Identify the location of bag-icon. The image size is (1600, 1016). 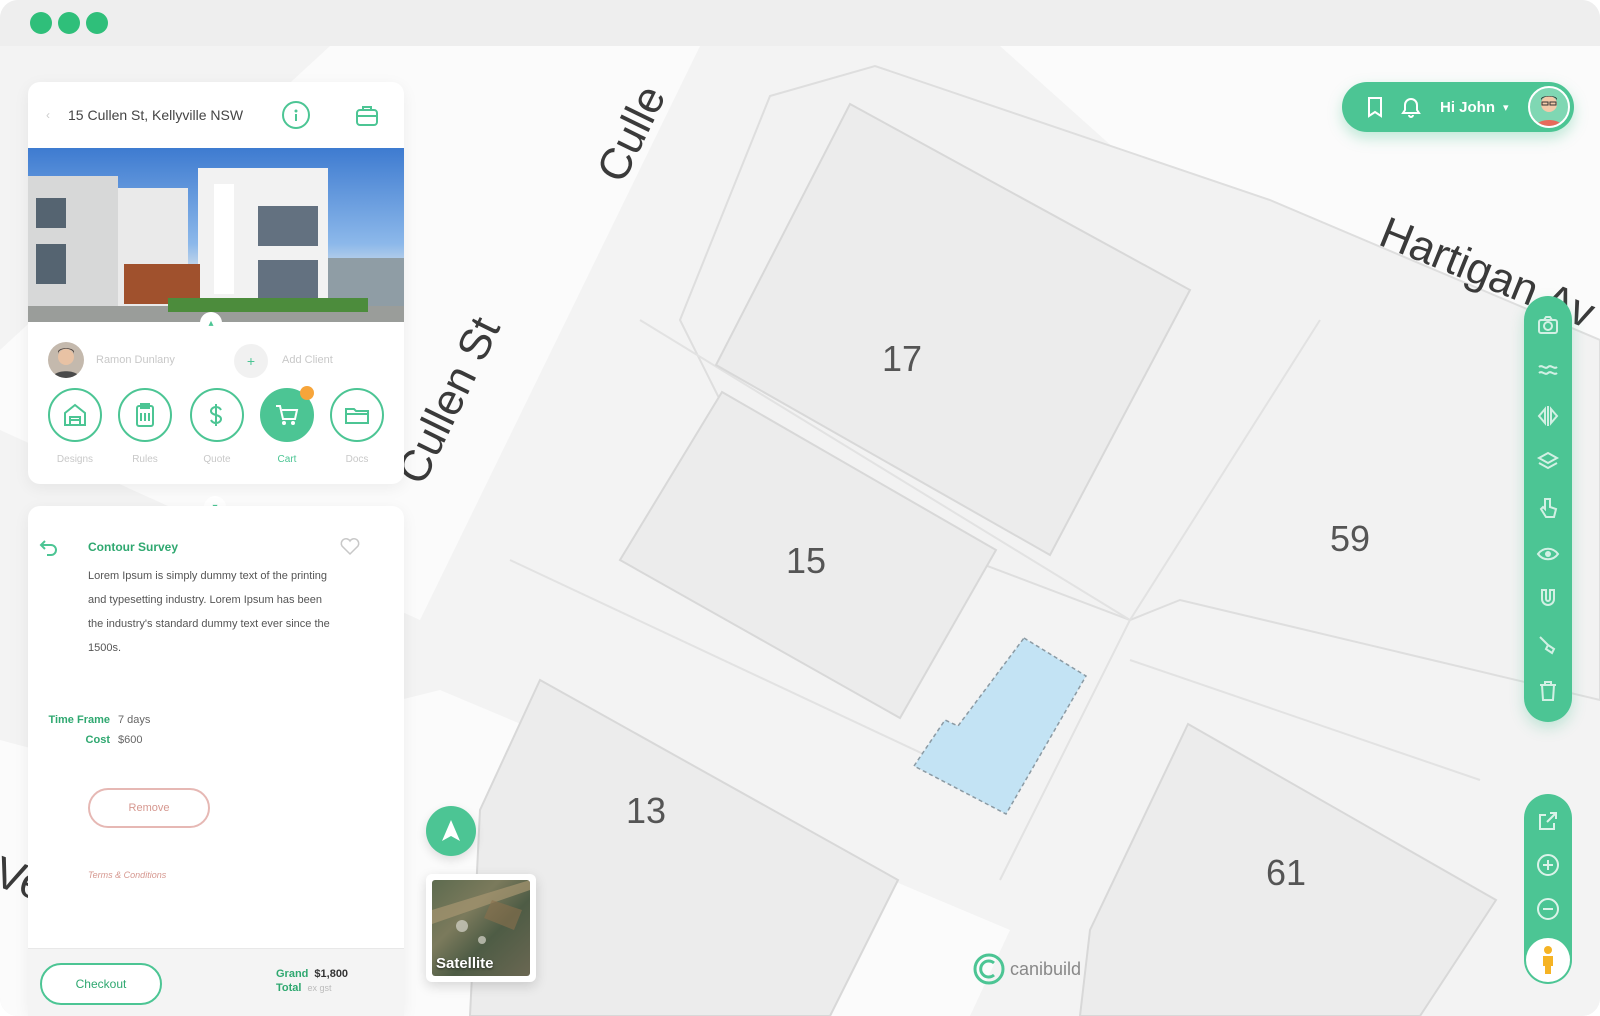
(367, 115).